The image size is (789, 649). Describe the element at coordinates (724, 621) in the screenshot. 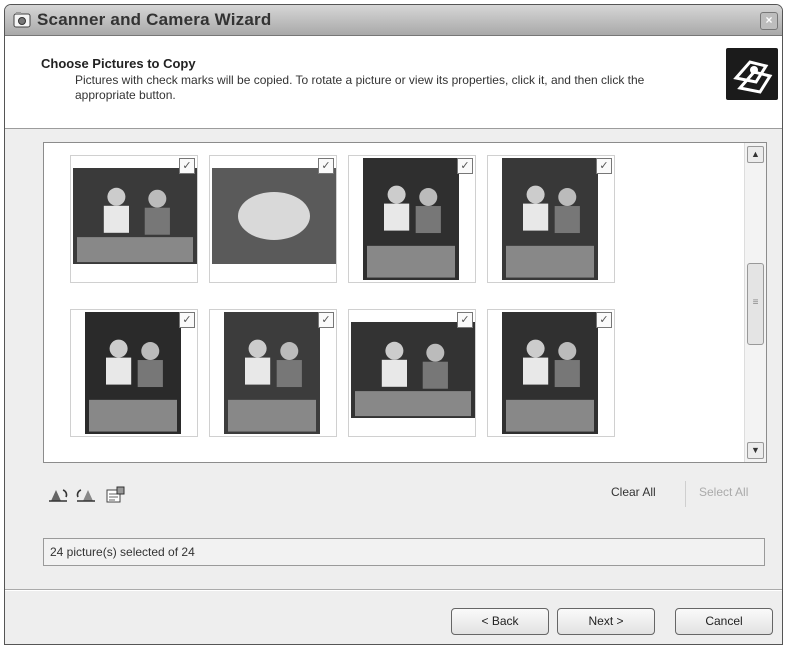

I see `cancel-button: Cancel` at that location.